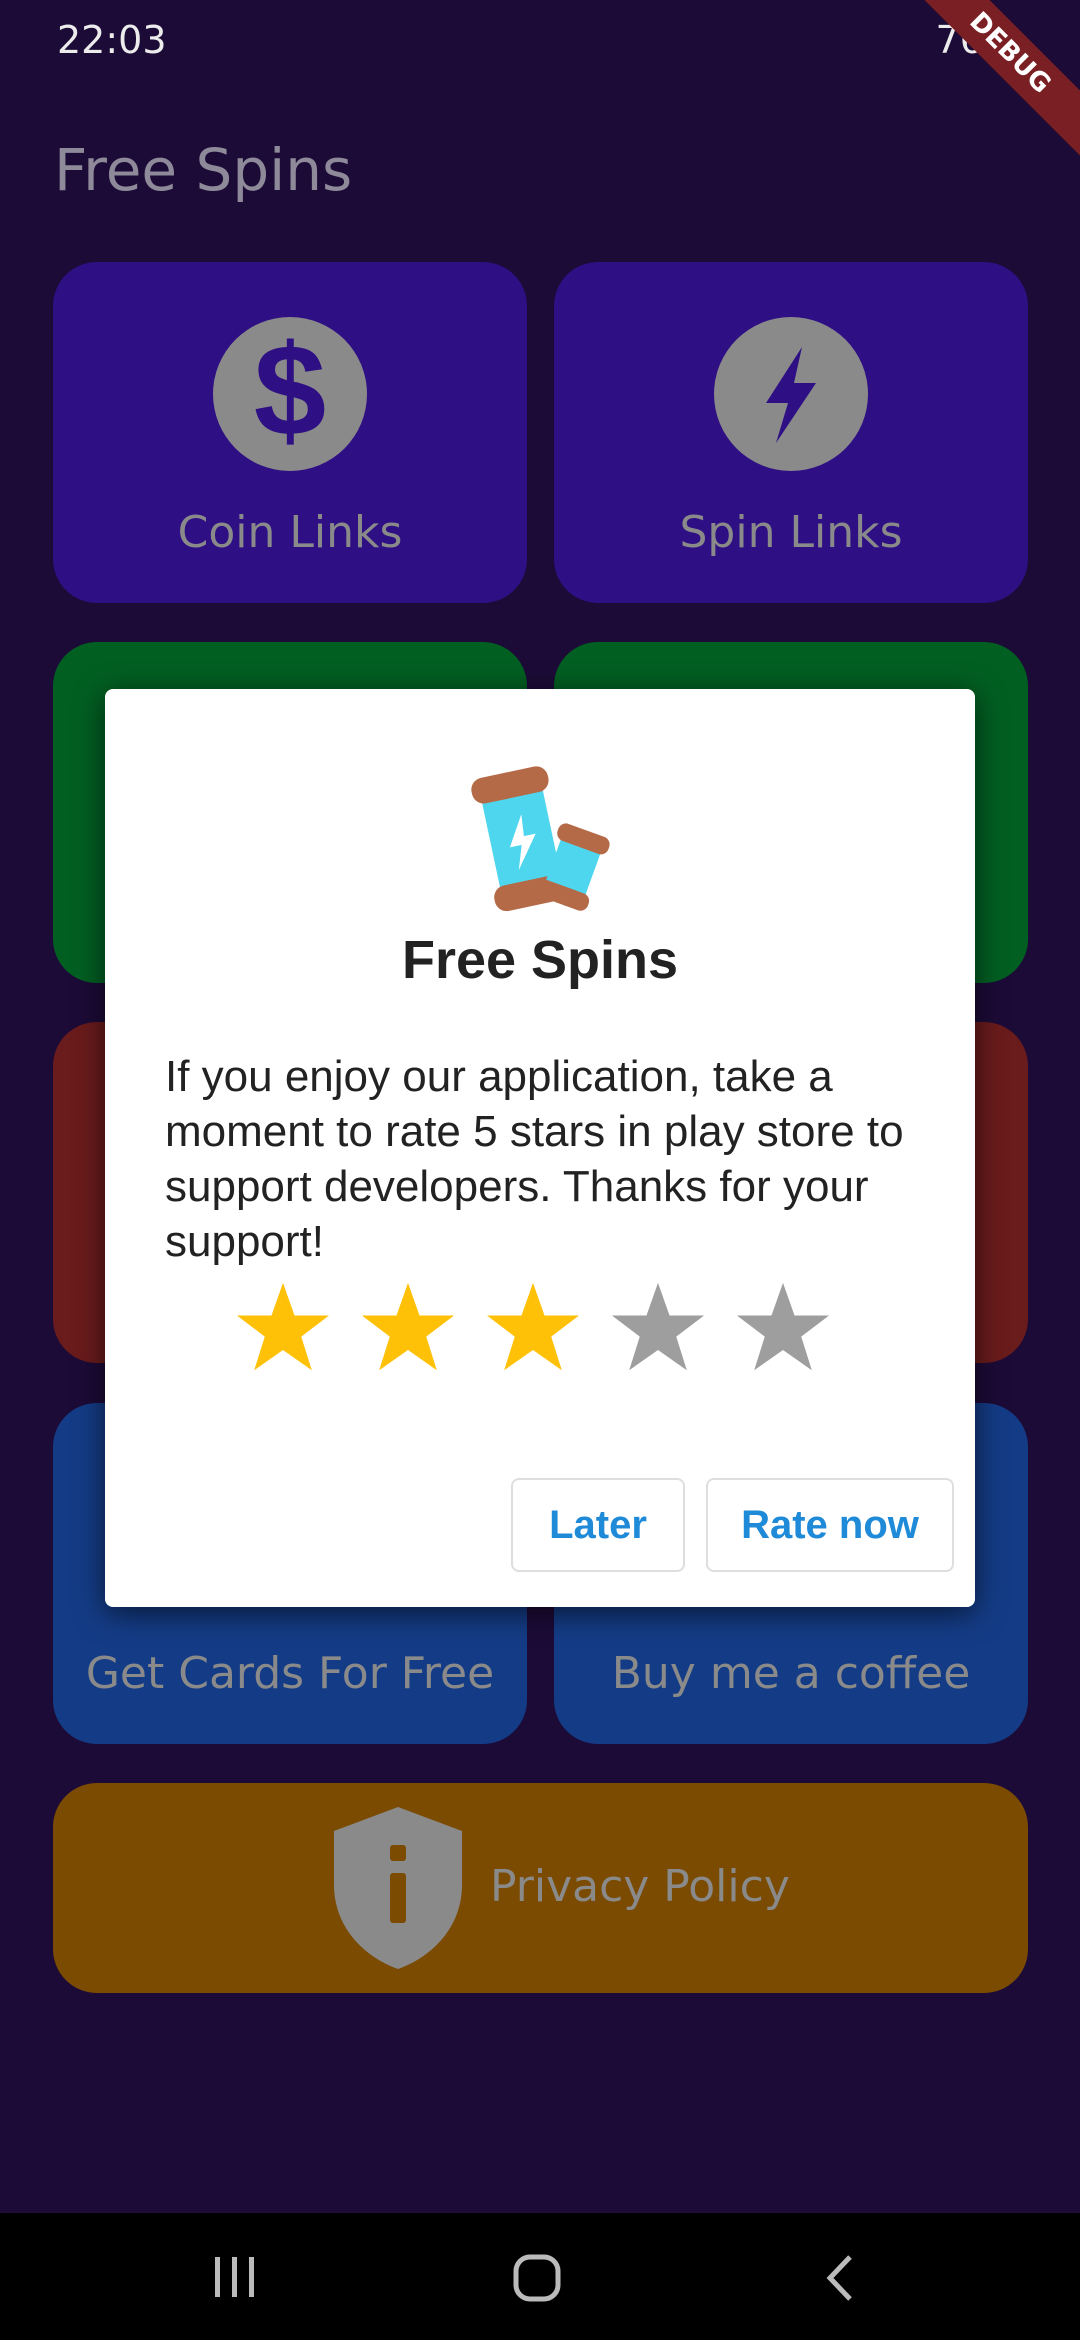  Describe the element at coordinates (290, 532) in the screenshot. I see `tile-label: Coin Links` at that location.